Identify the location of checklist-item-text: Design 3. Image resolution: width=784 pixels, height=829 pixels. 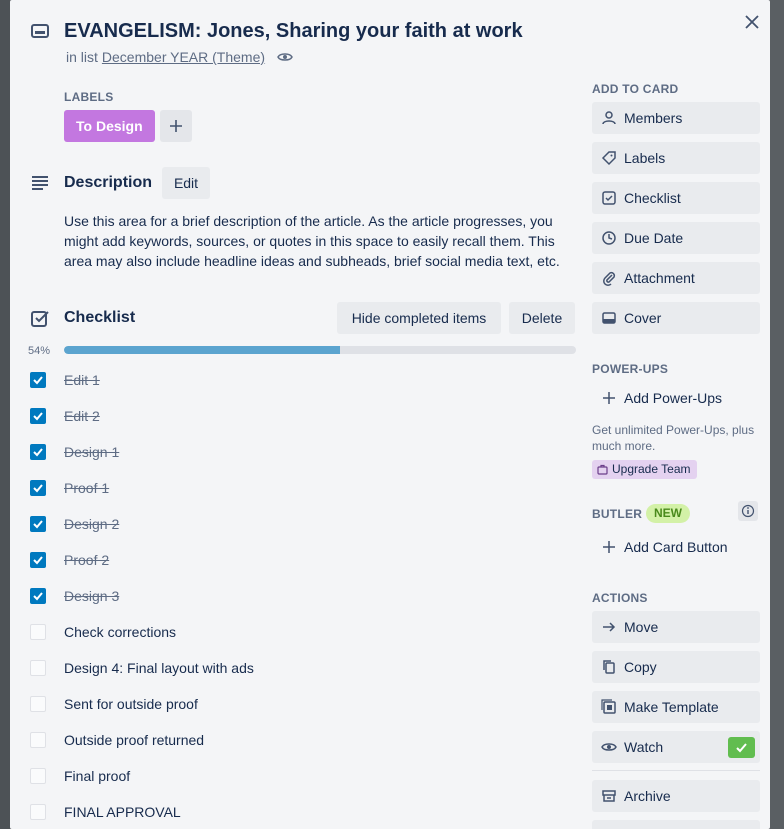
(91, 596).